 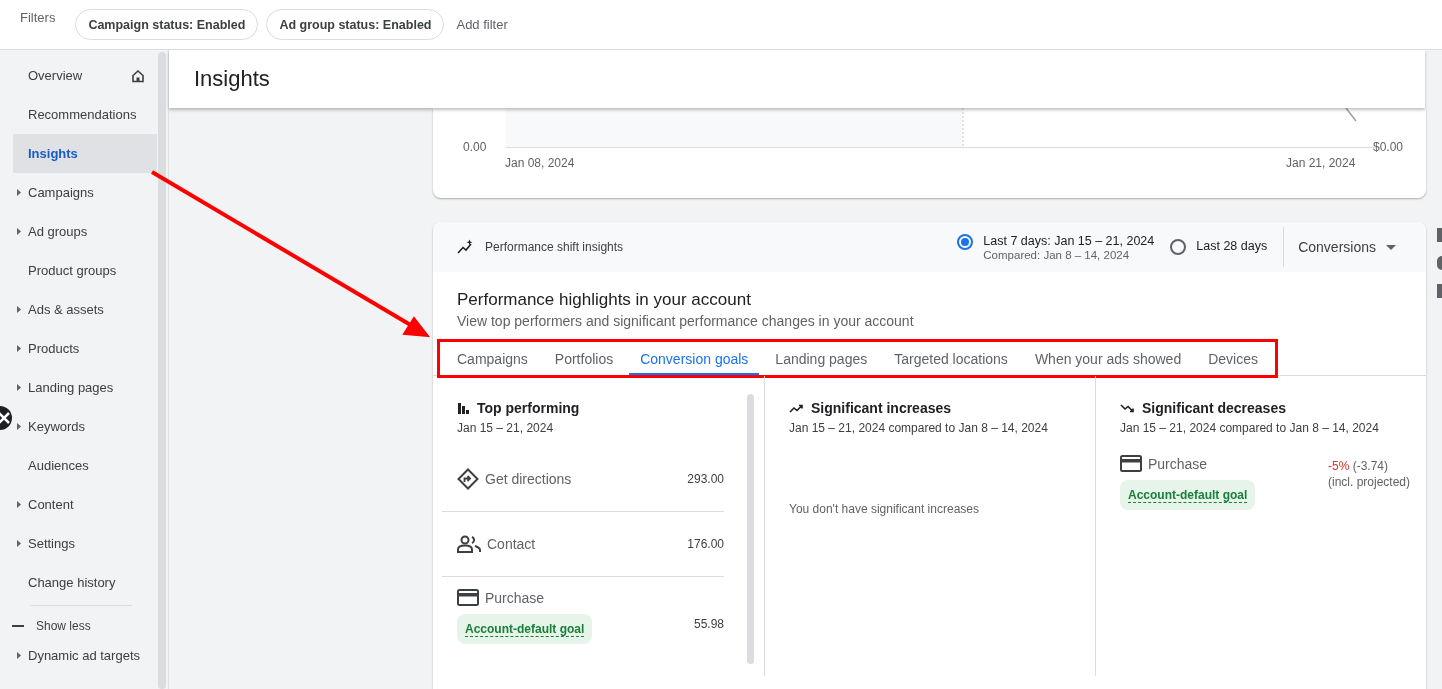 I want to click on home-icon, so click(x=138, y=76).